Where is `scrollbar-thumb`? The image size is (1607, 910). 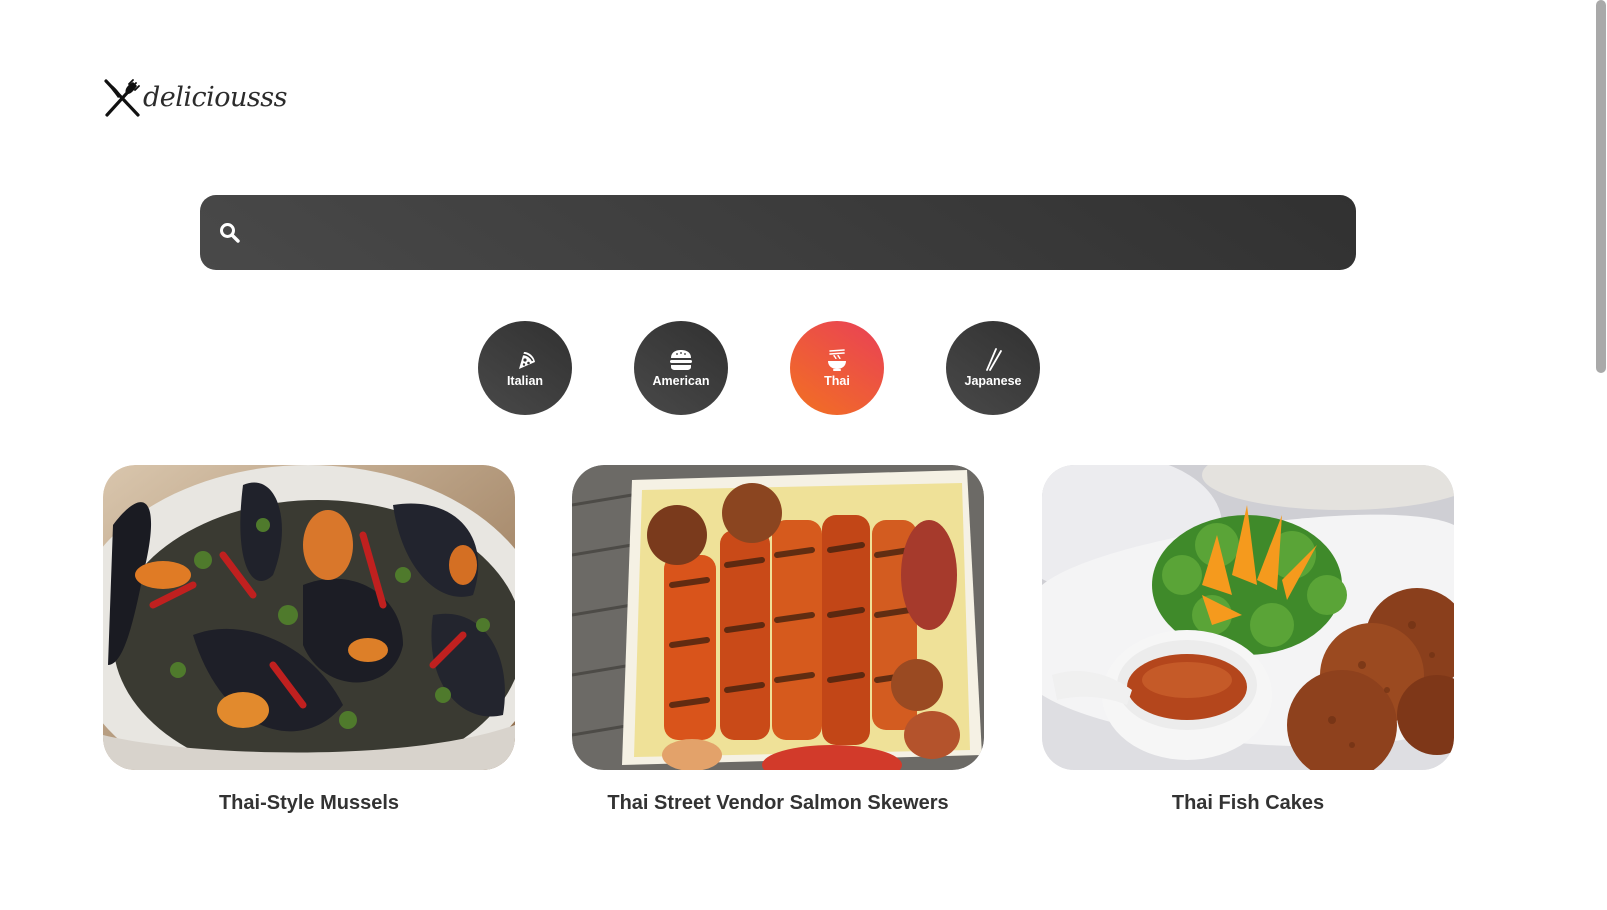
scrollbar-thumb is located at coordinates (1601, 186).